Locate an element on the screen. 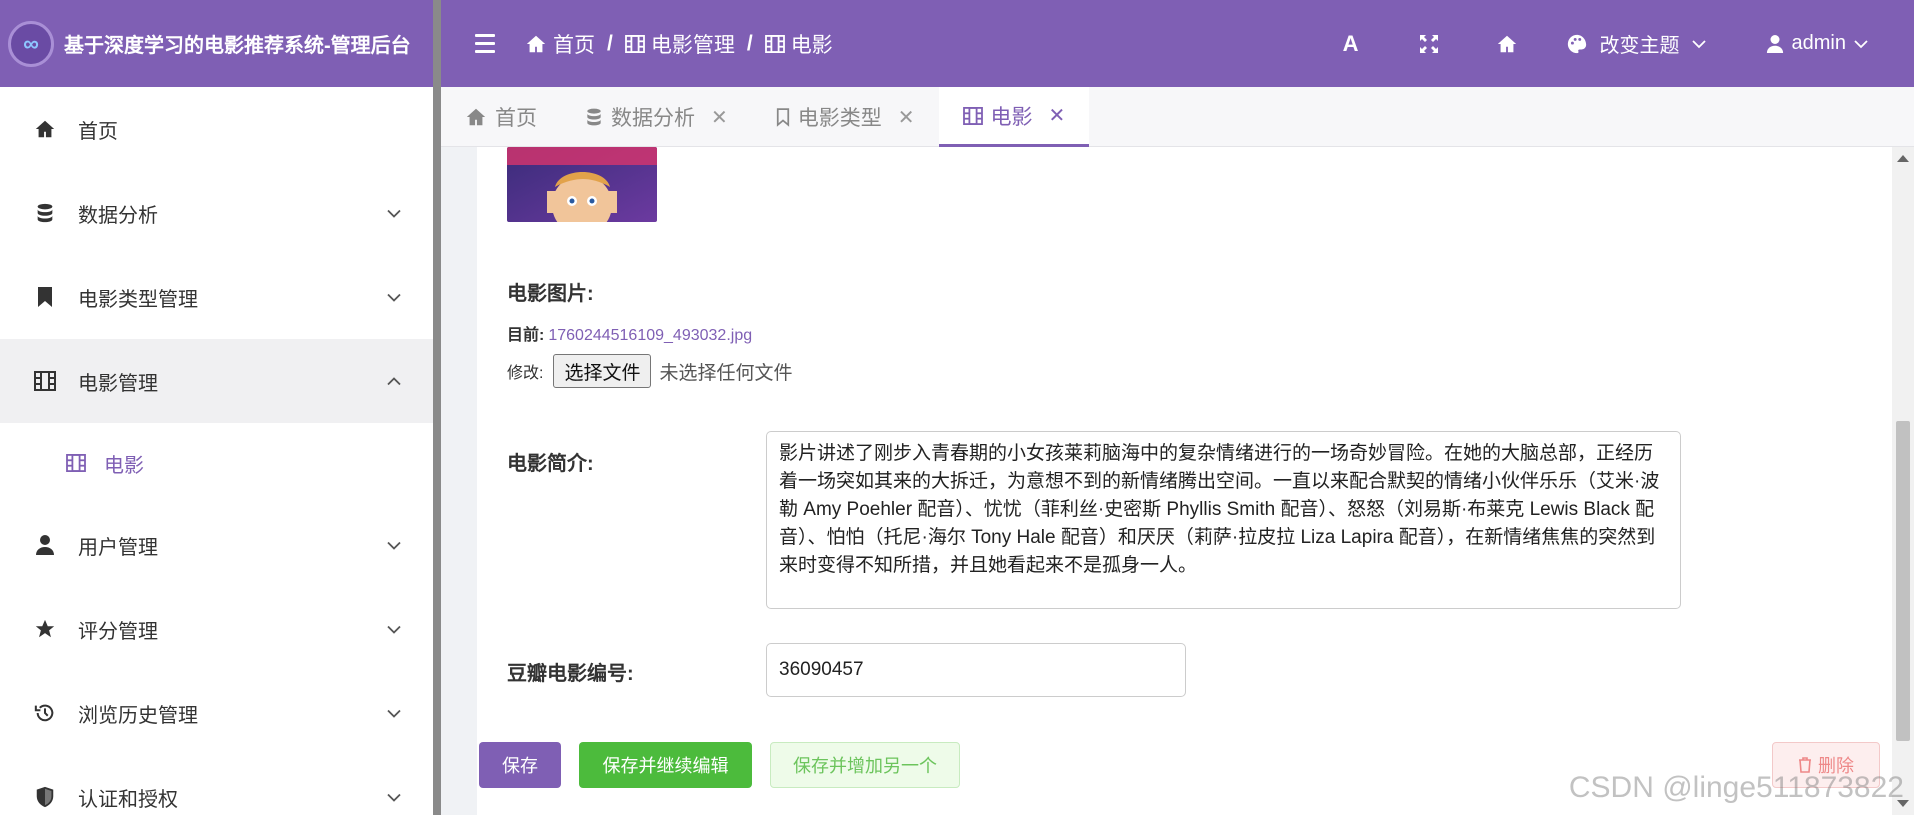  sidebar-item-rating-management: 评分管理 is located at coordinates (216, 629).